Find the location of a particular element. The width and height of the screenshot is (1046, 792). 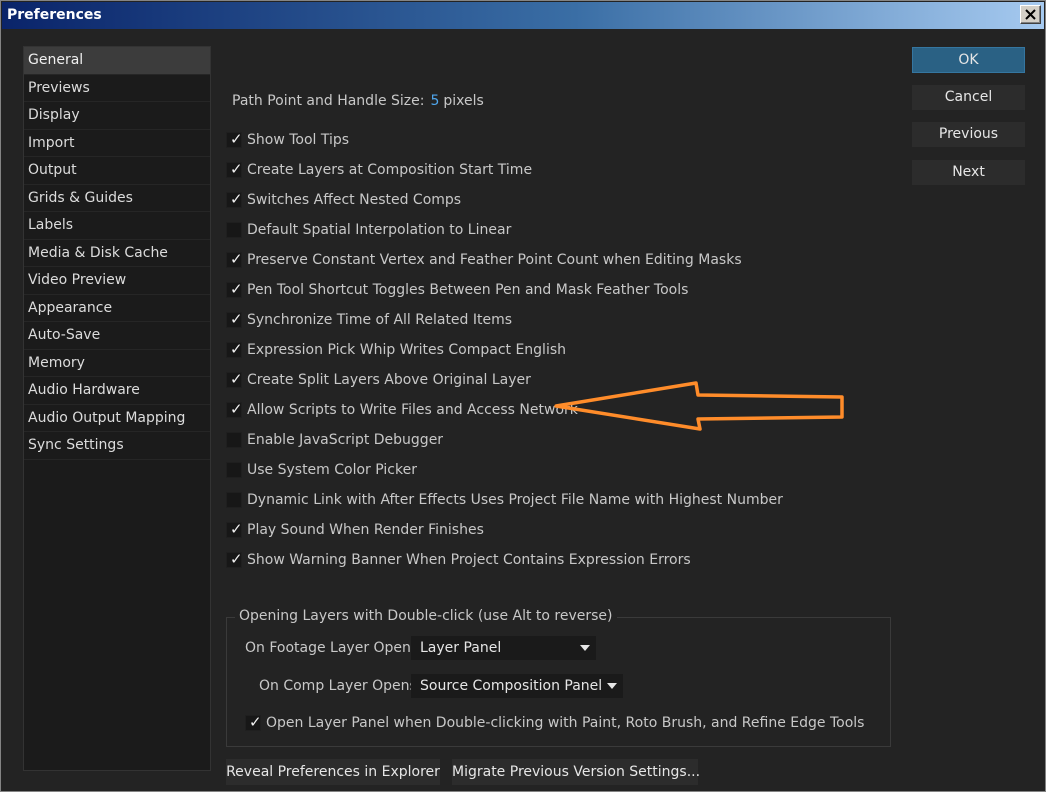

footage-layer-label: On Footage Layer Opens: is located at coordinates (334, 648).